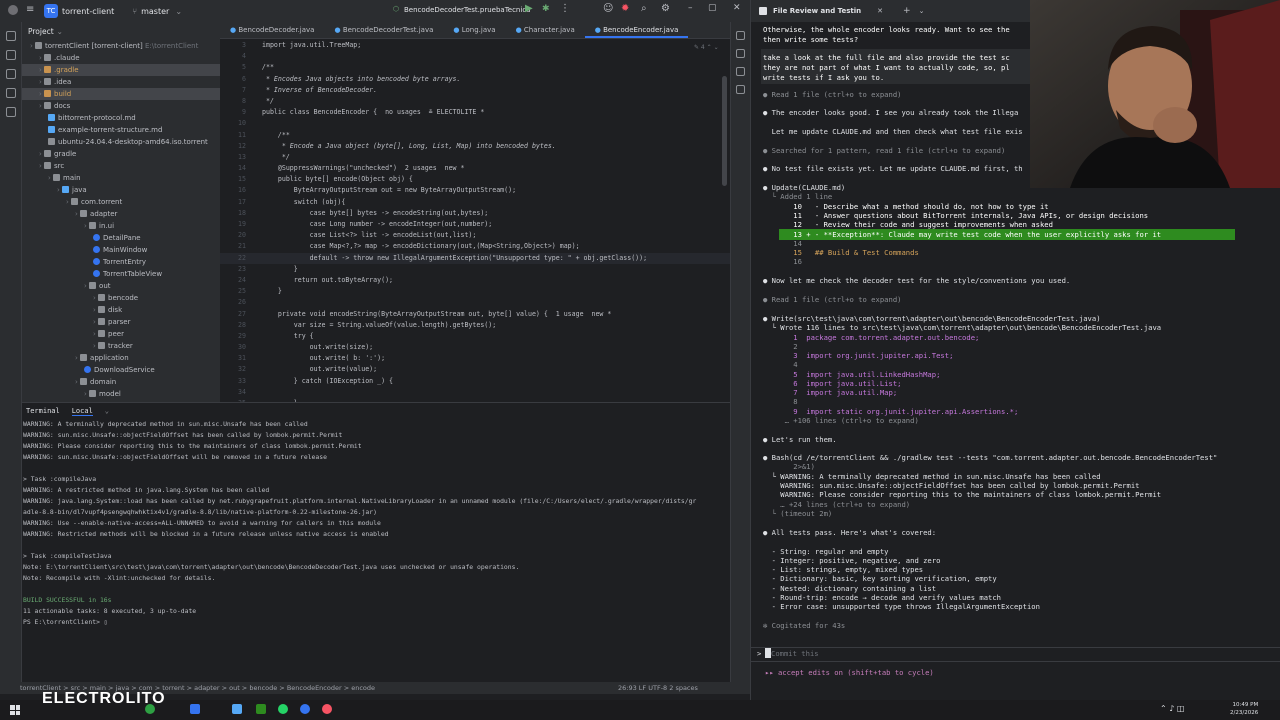 This screenshot has width=1280, height=720. I want to click on line-number: 5, so click(236, 67).